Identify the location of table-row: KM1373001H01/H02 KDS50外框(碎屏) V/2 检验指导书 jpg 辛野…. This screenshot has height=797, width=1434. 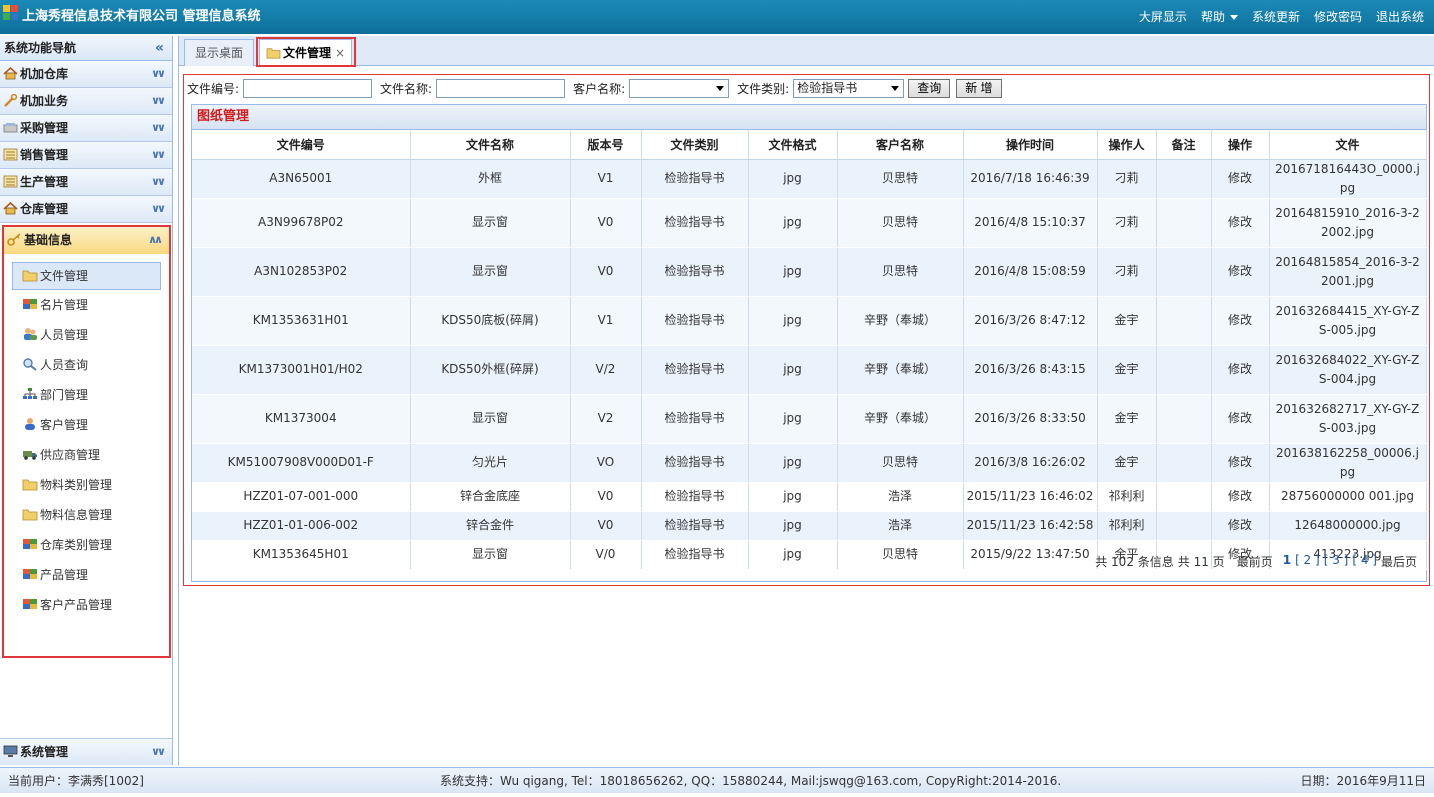
(809, 370).